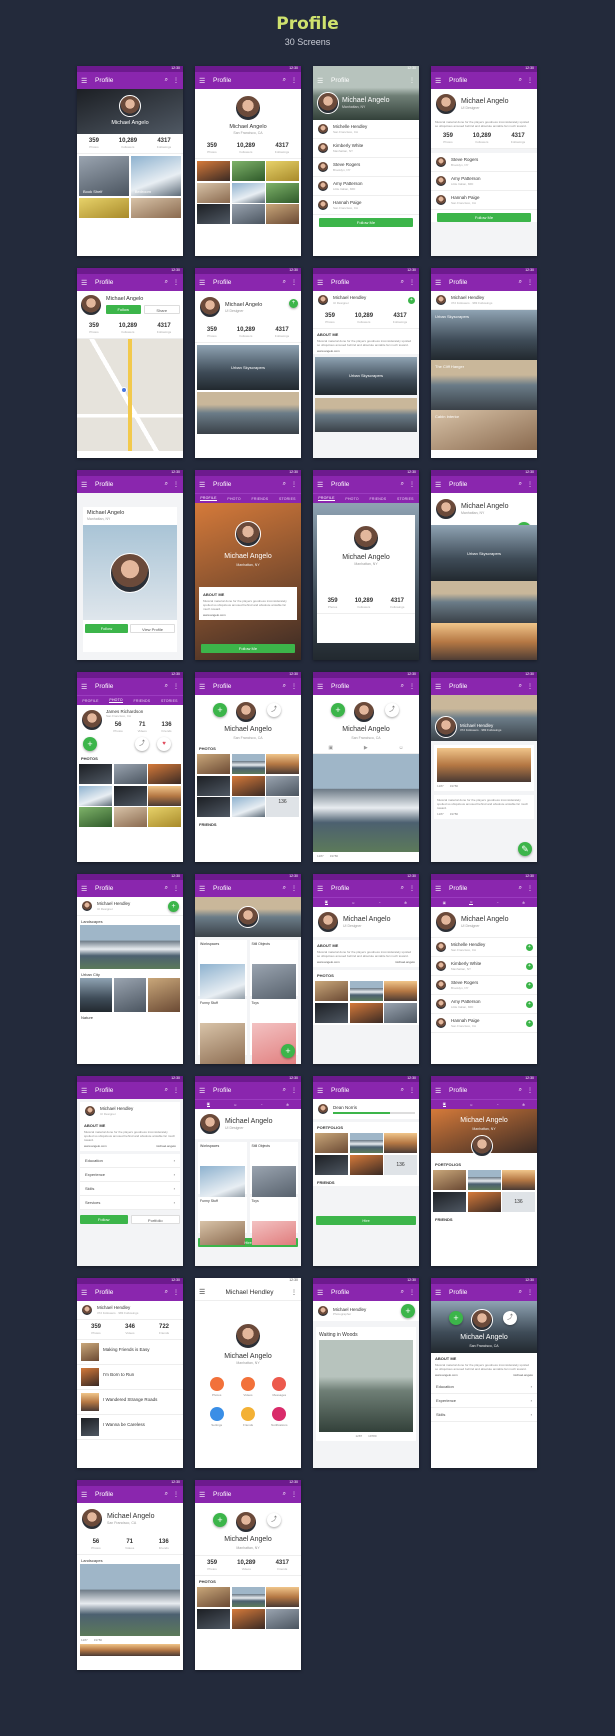  I want to click on video-icon: ▶, so click(366, 748).